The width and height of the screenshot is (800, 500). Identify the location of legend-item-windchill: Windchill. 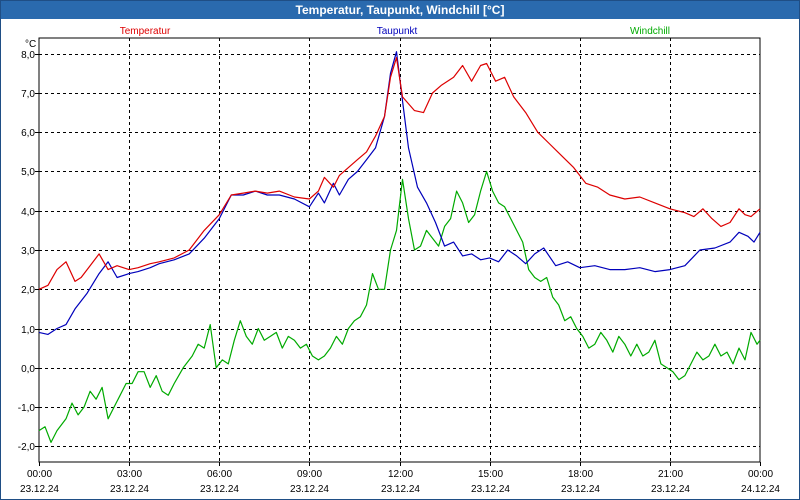
(650, 31).